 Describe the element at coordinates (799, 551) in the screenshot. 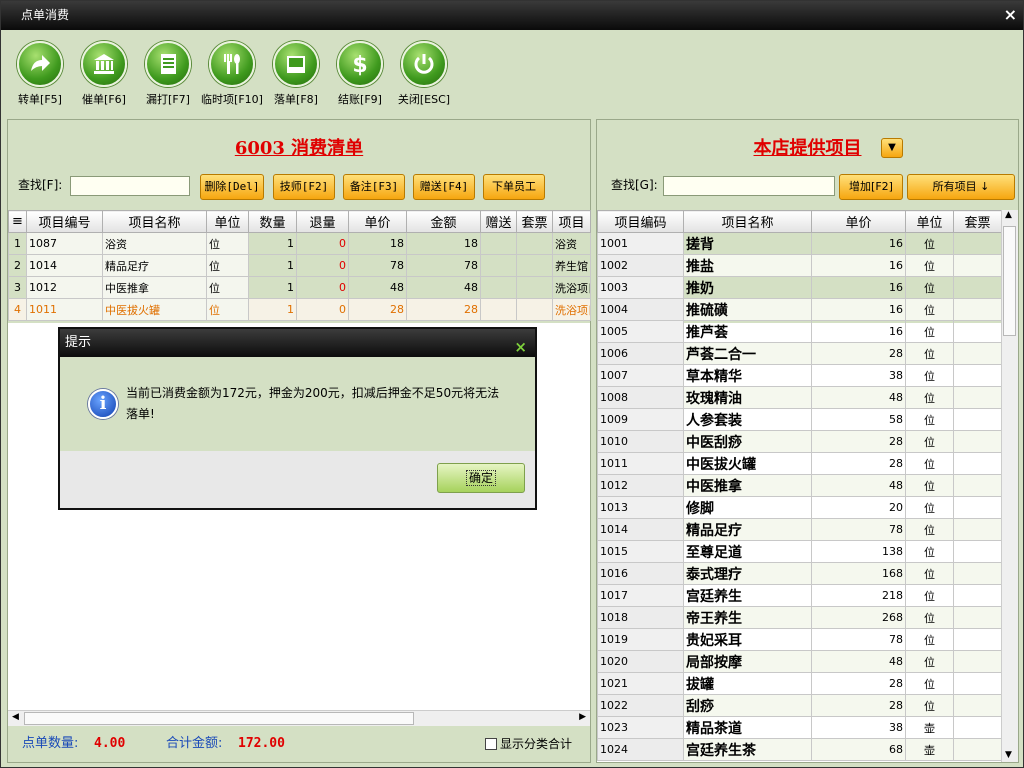

I see `table-row: 1015 至尊足道 138 位` at that location.